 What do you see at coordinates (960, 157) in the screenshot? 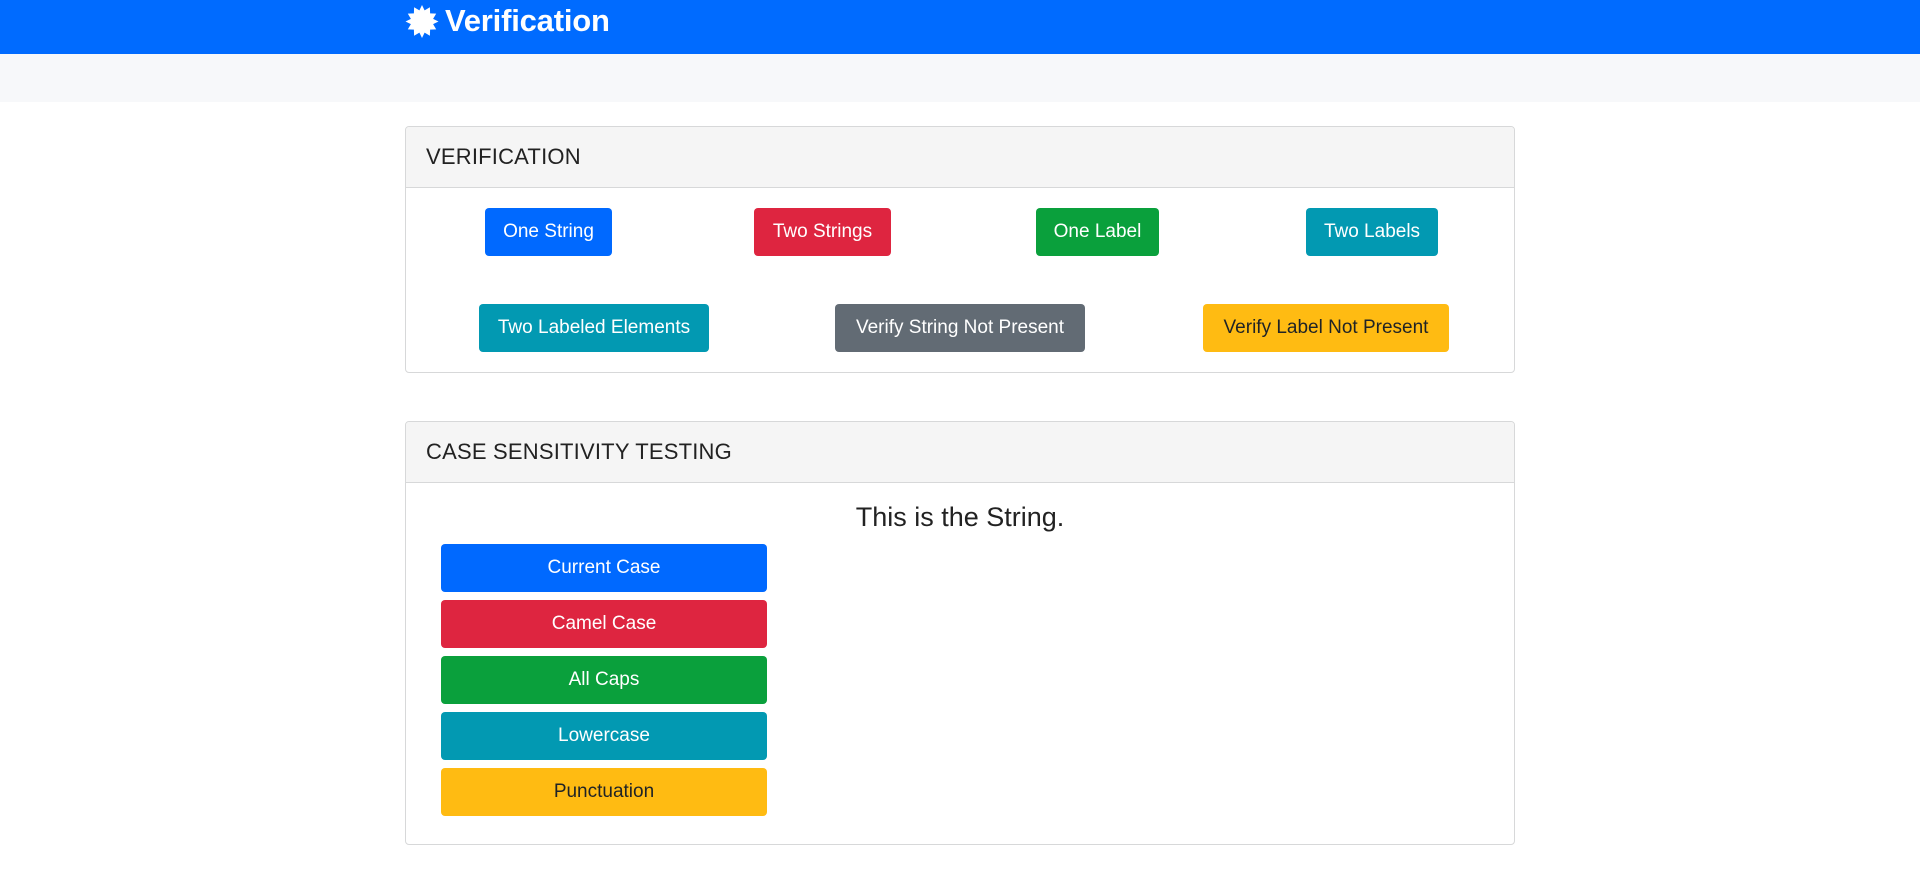
I see `verification-card-header: VERIFICATION` at bounding box center [960, 157].